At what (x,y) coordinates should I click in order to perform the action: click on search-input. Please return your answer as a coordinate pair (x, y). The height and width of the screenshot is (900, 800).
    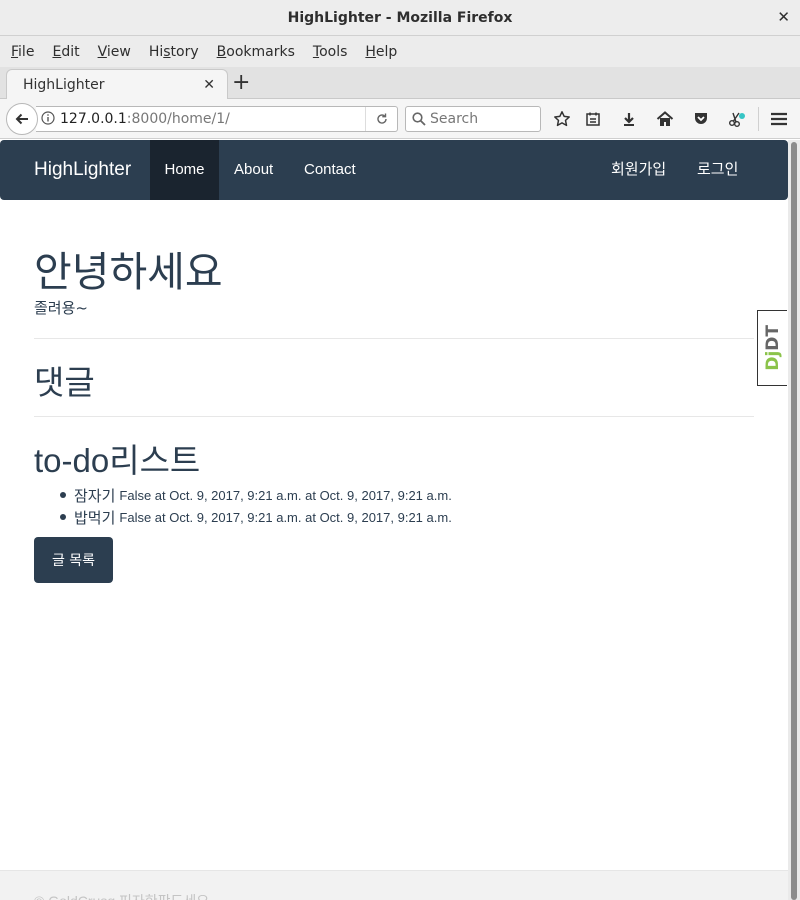
    Looking at the image, I should click on (480, 119).